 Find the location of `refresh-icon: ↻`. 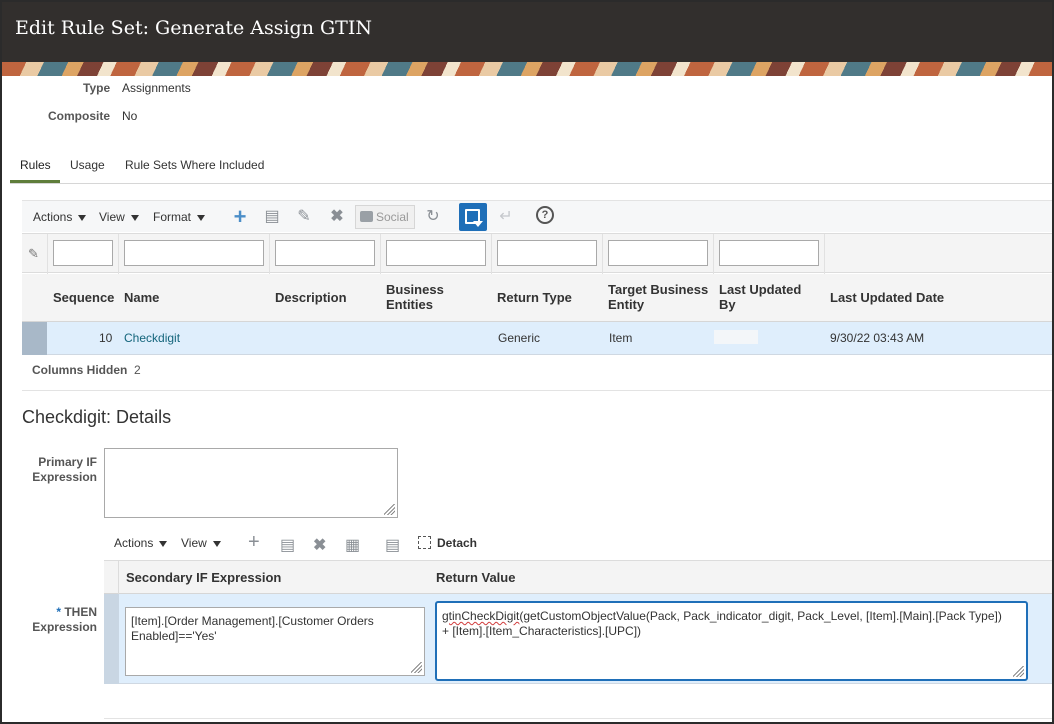

refresh-icon: ↻ is located at coordinates (433, 217).